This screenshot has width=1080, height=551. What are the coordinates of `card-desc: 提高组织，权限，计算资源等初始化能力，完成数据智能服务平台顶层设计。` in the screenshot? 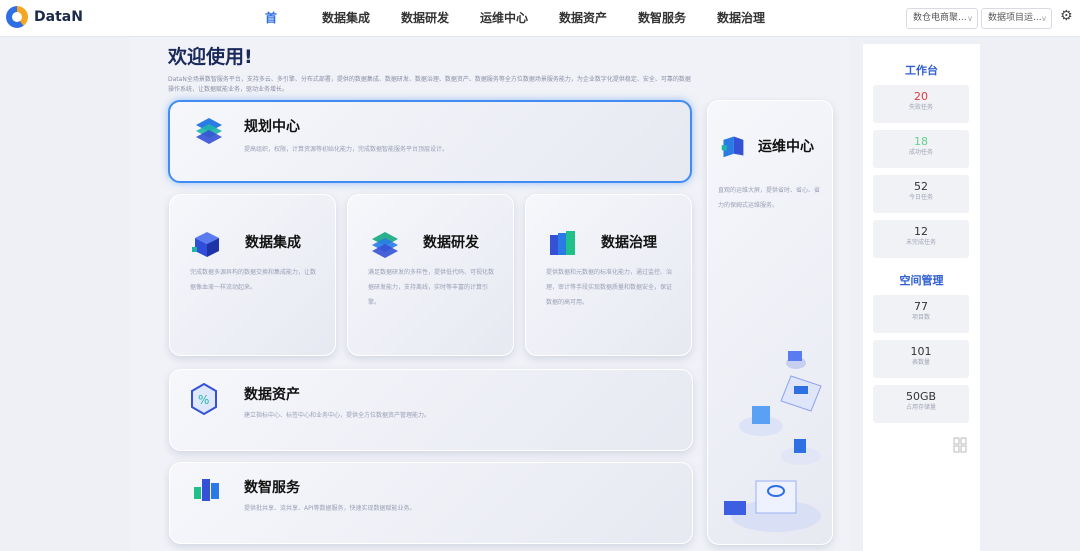 It's located at (346, 149).